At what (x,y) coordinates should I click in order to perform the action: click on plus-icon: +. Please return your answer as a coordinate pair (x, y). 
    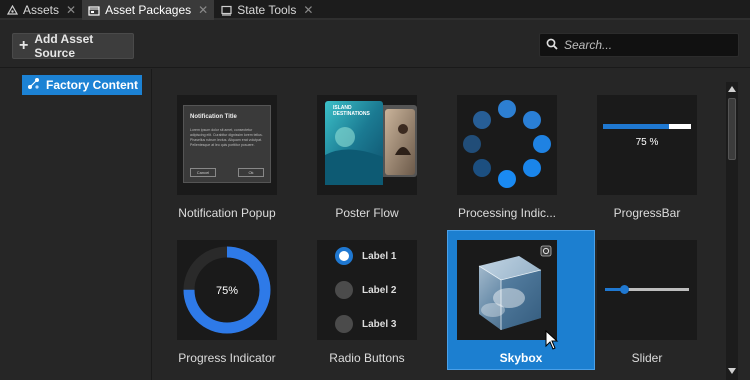
    Looking at the image, I should click on (24, 45).